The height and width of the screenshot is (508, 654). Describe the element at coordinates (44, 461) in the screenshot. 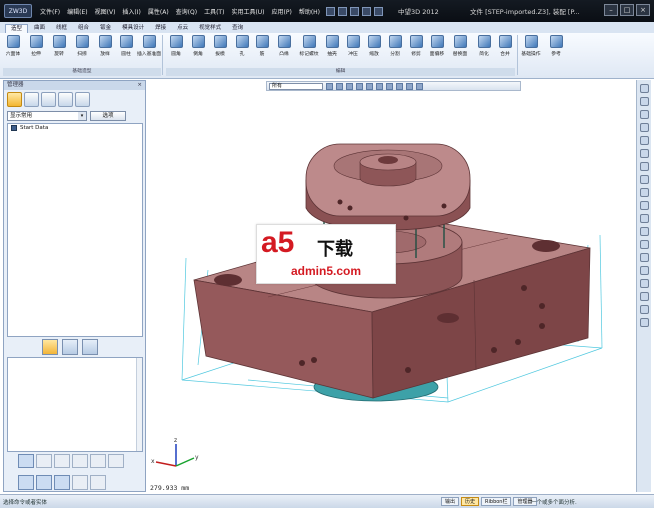

I see `step-back-icon` at that location.